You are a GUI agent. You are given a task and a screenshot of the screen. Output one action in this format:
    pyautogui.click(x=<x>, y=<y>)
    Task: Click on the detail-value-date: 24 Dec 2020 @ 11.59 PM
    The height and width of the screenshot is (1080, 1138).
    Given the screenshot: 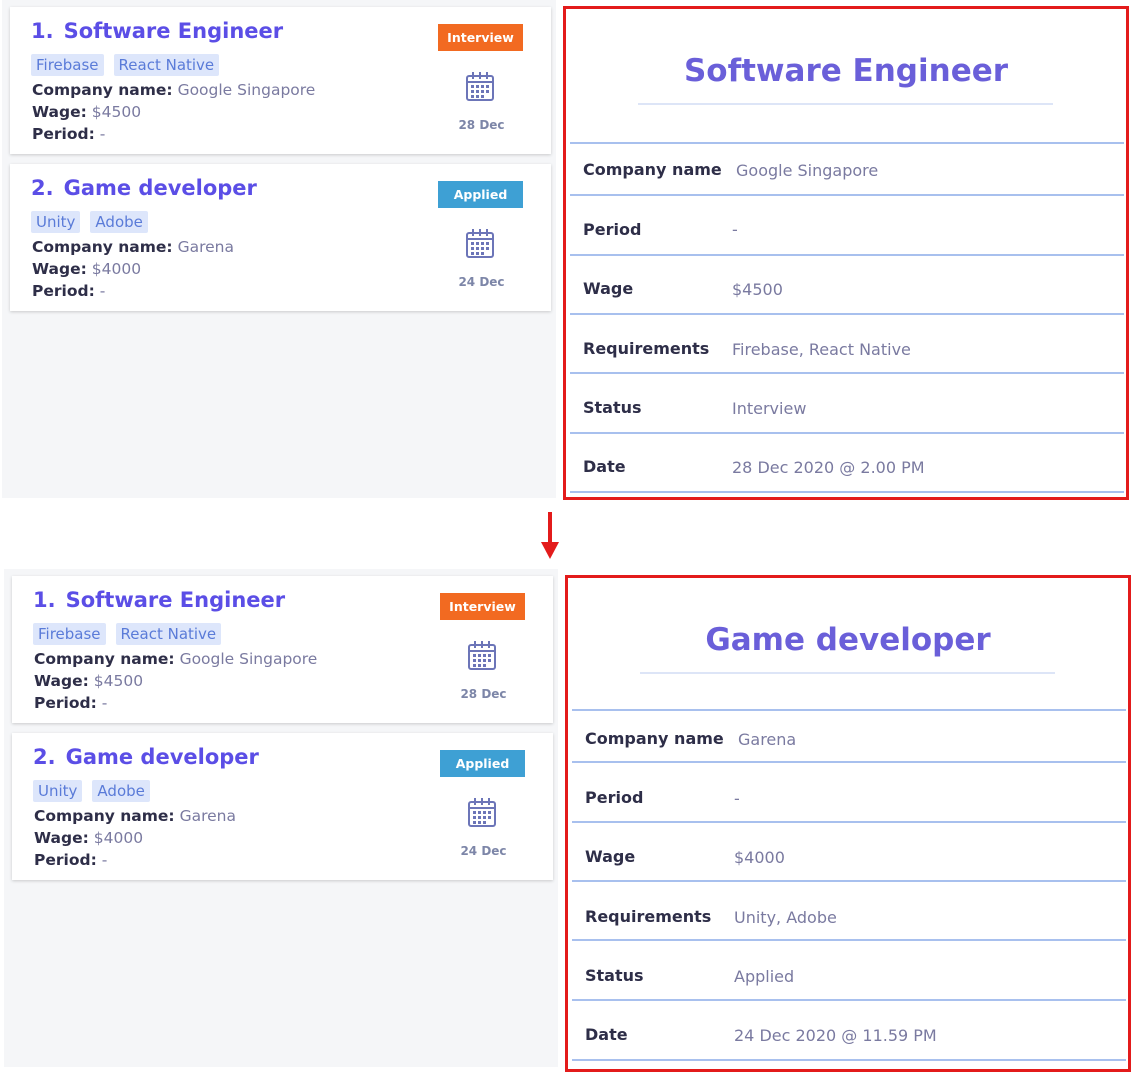 What is the action you would take?
    pyautogui.click(x=835, y=1035)
    